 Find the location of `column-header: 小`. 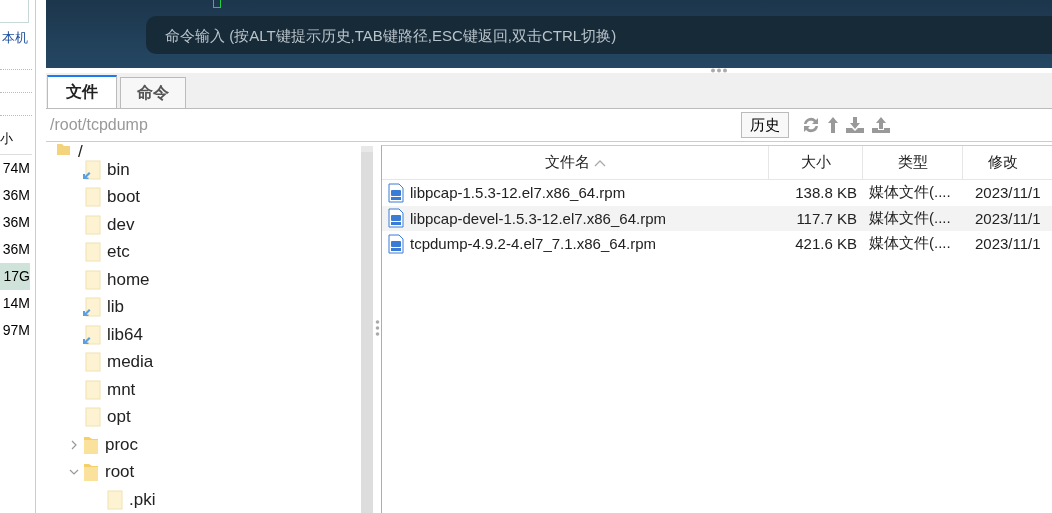

column-header: 小 is located at coordinates (16, 139).